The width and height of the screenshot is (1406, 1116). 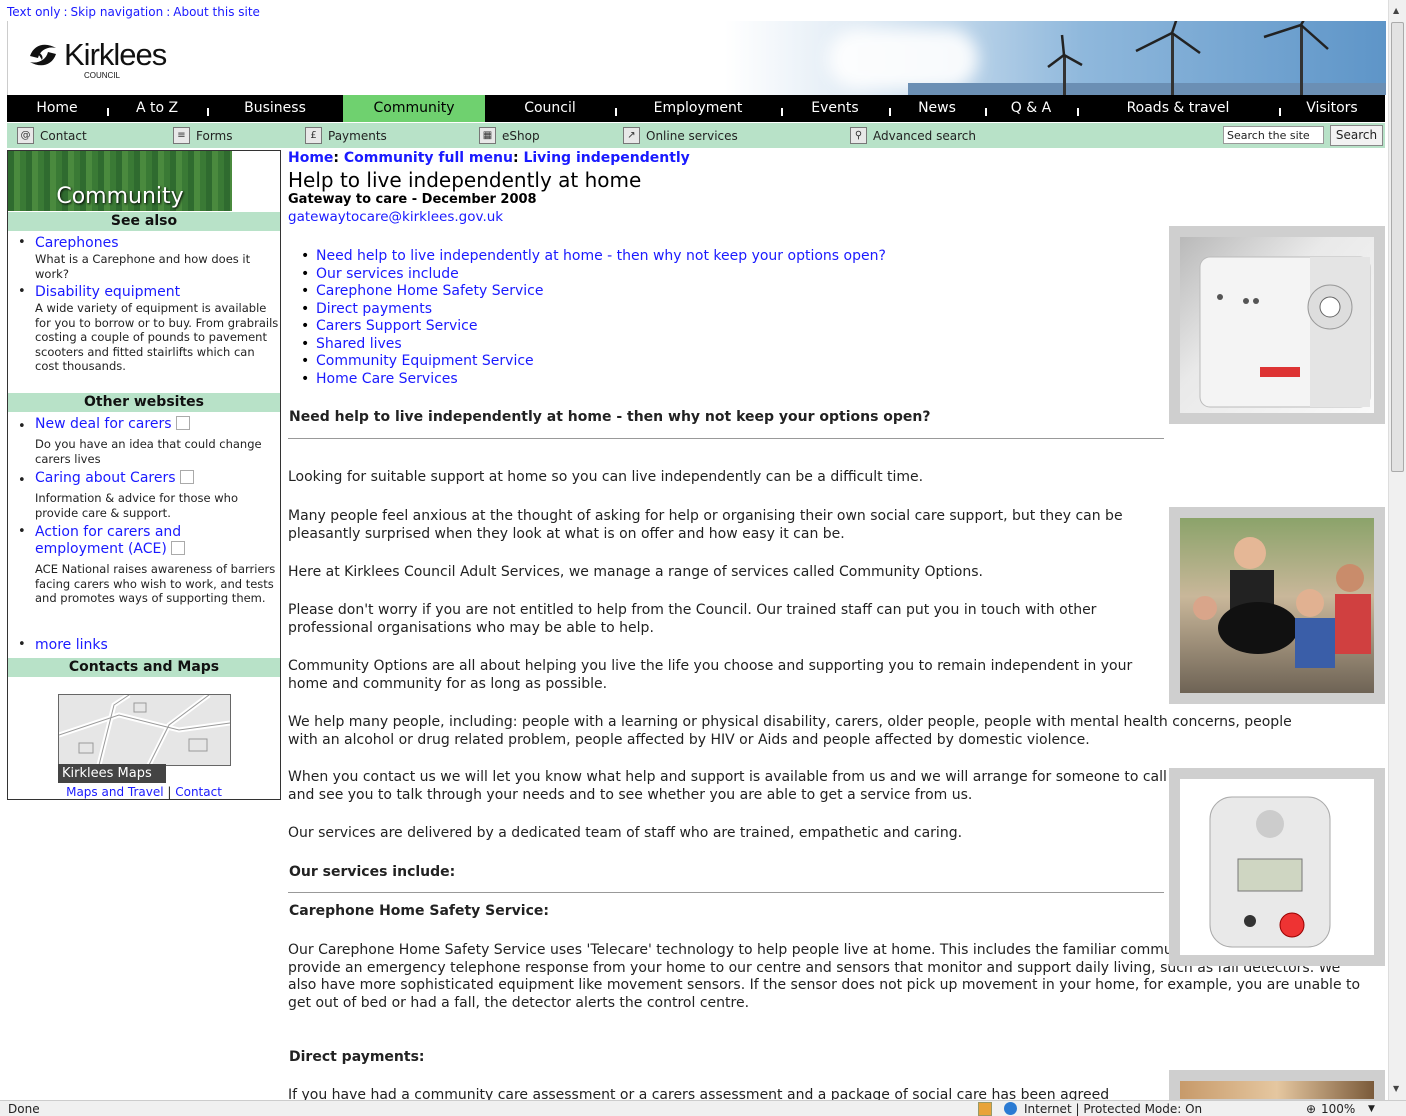 I want to click on map-links: Maps and Travel | Contact, so click(x=144, y=792).